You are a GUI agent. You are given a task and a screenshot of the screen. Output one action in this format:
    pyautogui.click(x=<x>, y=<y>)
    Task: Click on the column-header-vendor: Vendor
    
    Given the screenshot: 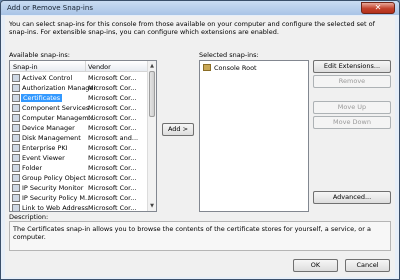 What is the action you would take?
    pyautogui.click(x=99, y=67)
    